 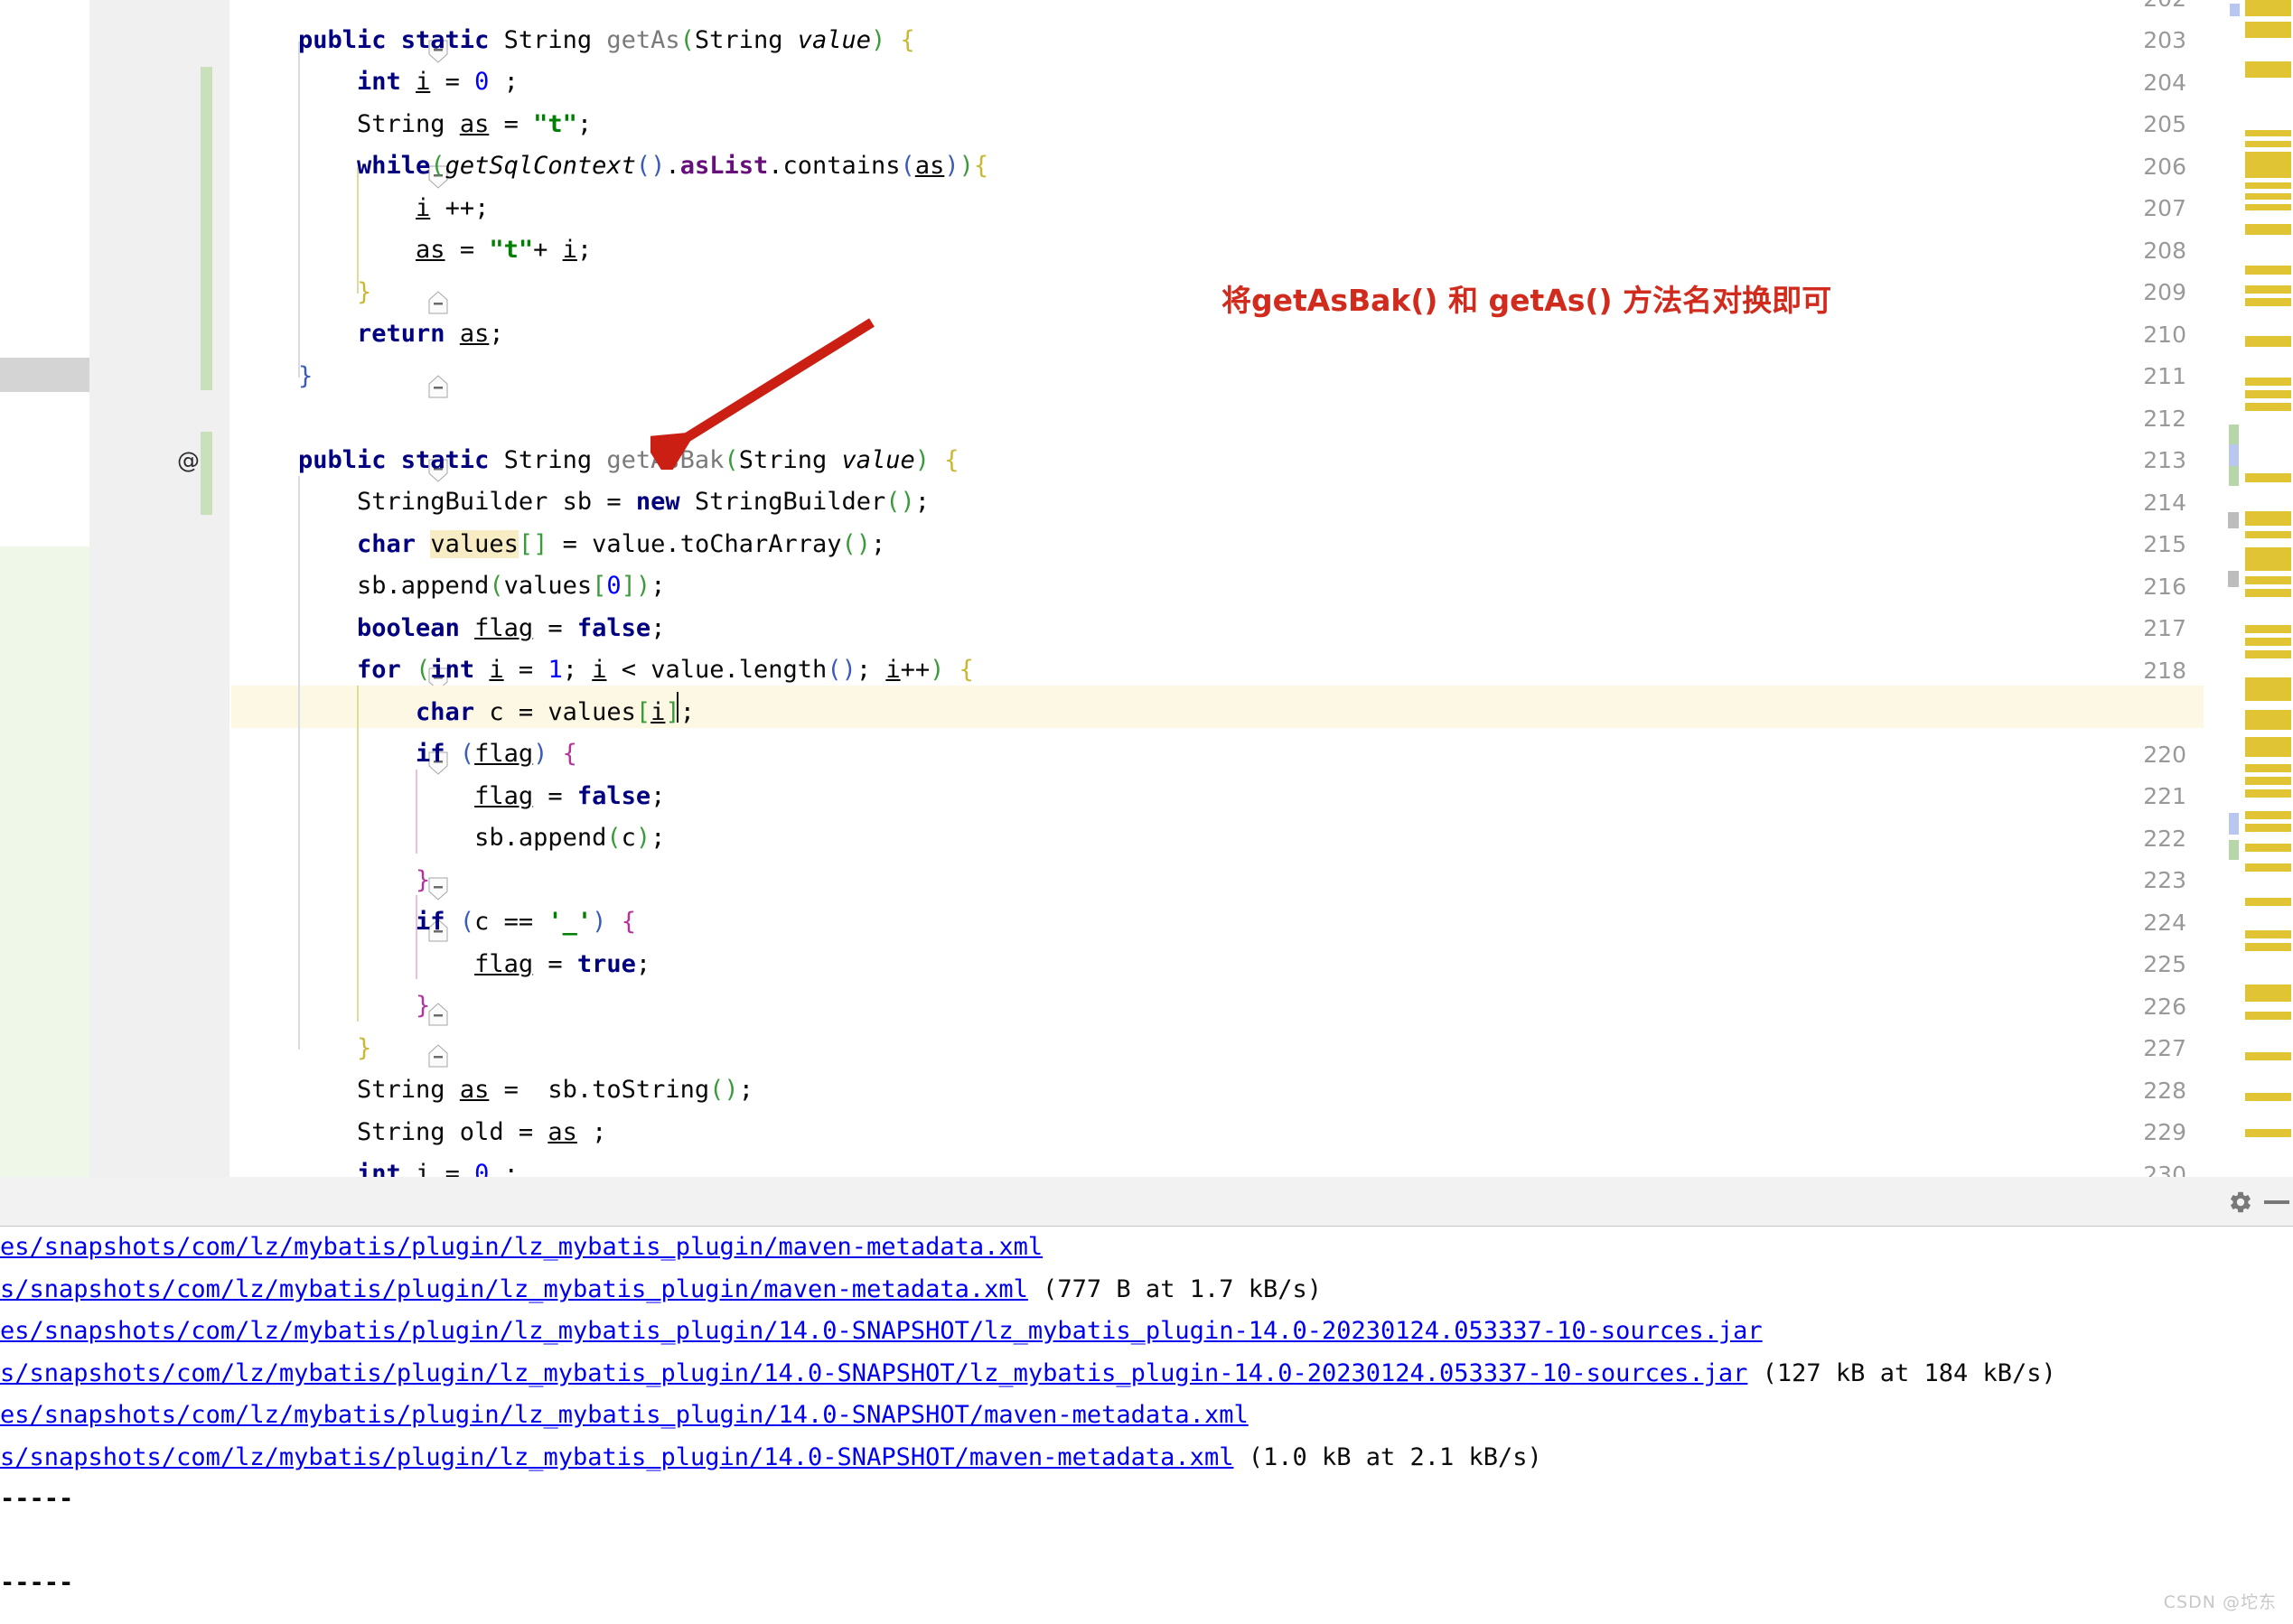 I want to click on fold-gutter, so click(x=328, y=588).